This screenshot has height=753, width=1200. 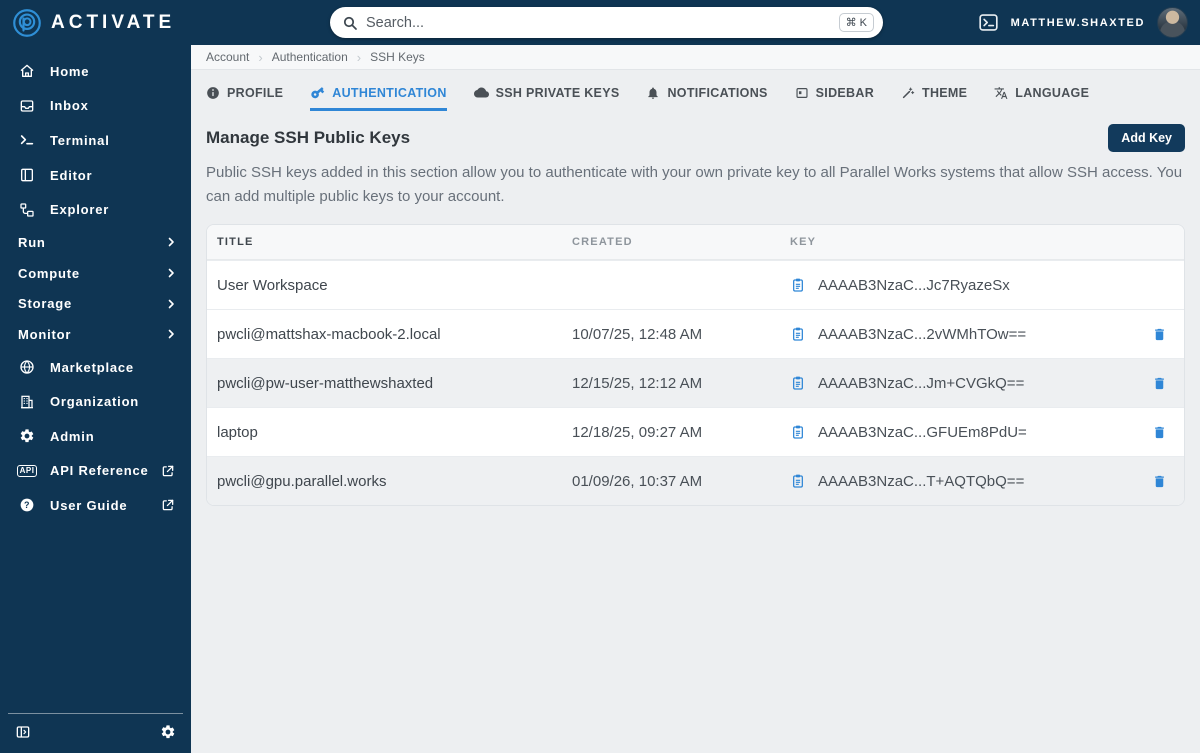 I want to click on sidebar-group-monitor: Monitor, so click(x=95, y=334).